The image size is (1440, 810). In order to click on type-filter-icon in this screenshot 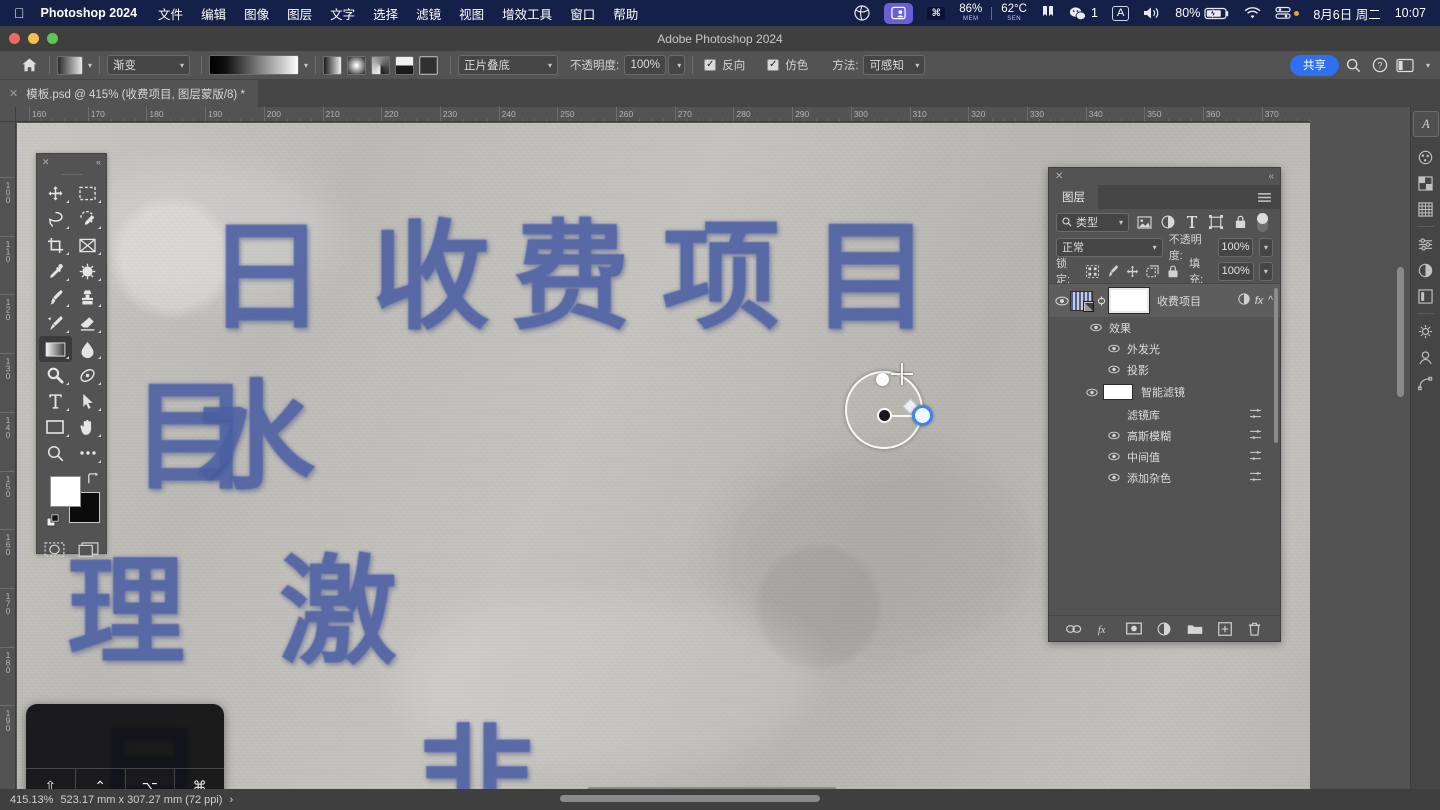, I will do `click(1192, 222)`.